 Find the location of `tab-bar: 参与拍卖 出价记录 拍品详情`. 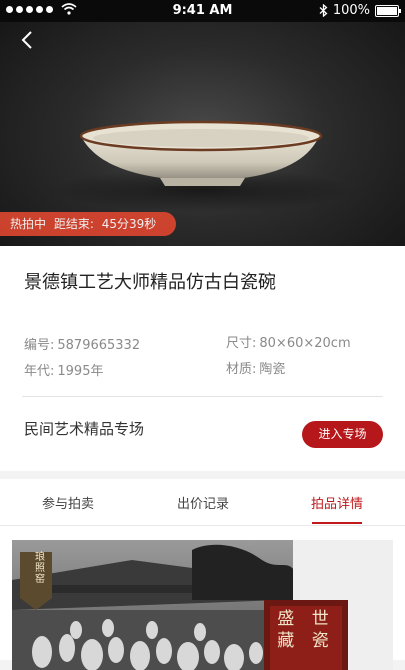

tab-bar: 参与拍卖 出价记录 拍品详情 is located at coordinates (202, 502).